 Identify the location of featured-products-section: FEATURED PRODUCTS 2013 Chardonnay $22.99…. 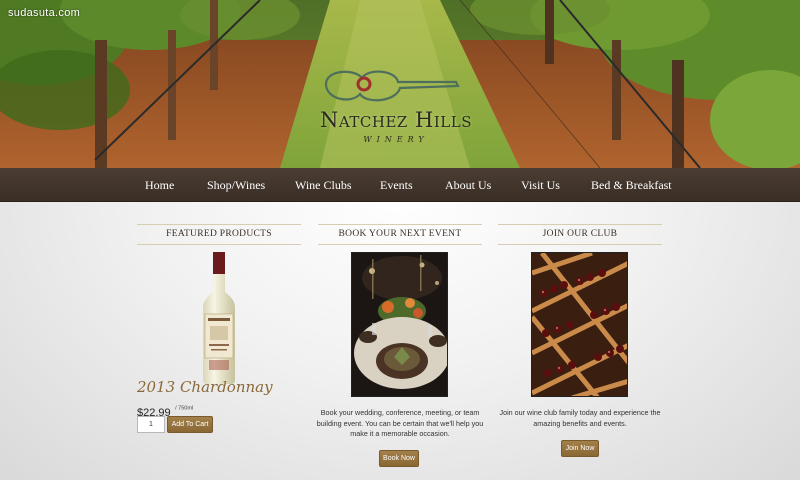
(219, 328).